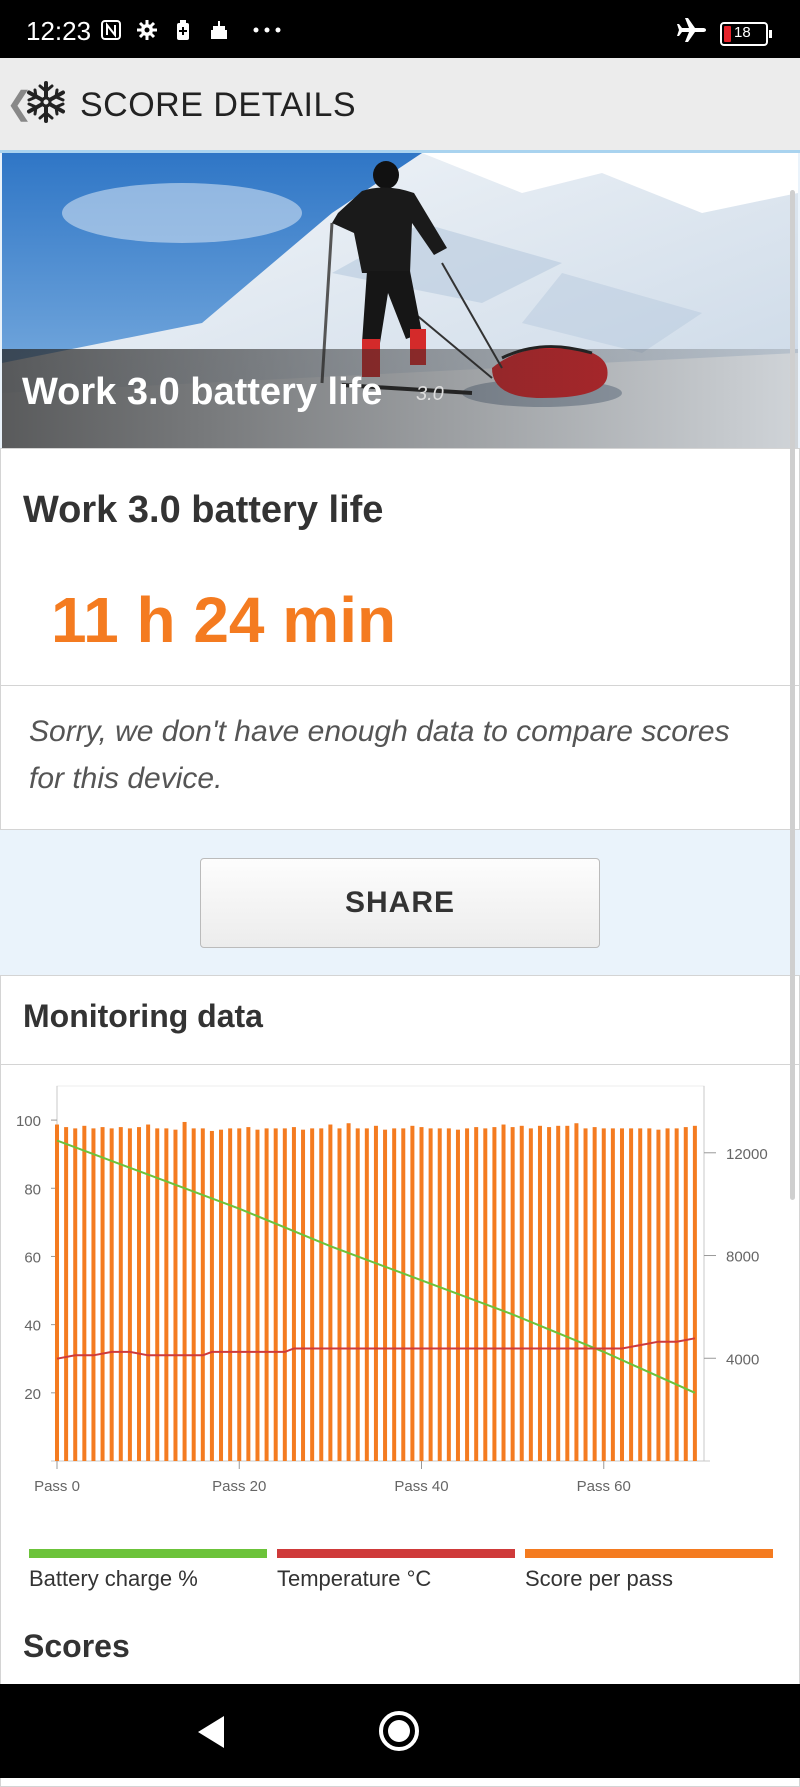 This screenshot has height=1787, width=800. What do you see at coordinates (32, 1326) in the screenshot?
I see `y-left-tick-label: 40` at bounding box center [32, 1326].